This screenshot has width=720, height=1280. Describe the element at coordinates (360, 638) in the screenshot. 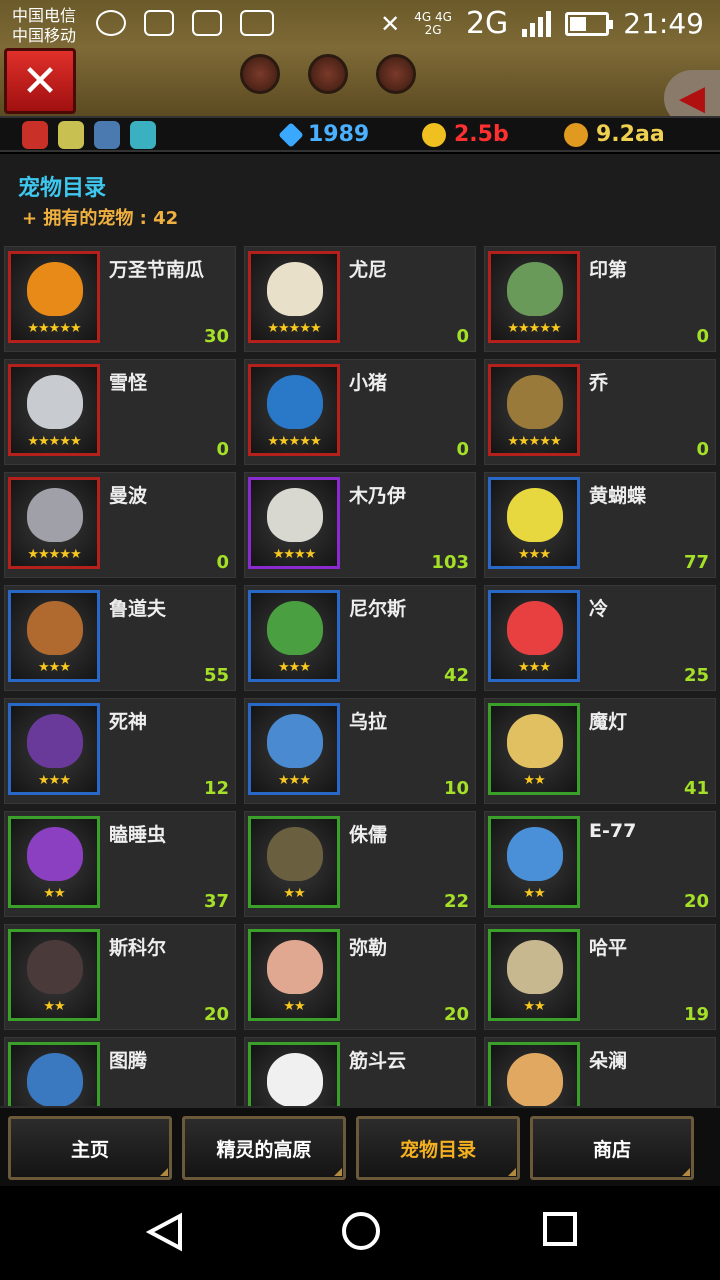

I see `pet-card: ★★★ 尼尔斯 42` at that location.